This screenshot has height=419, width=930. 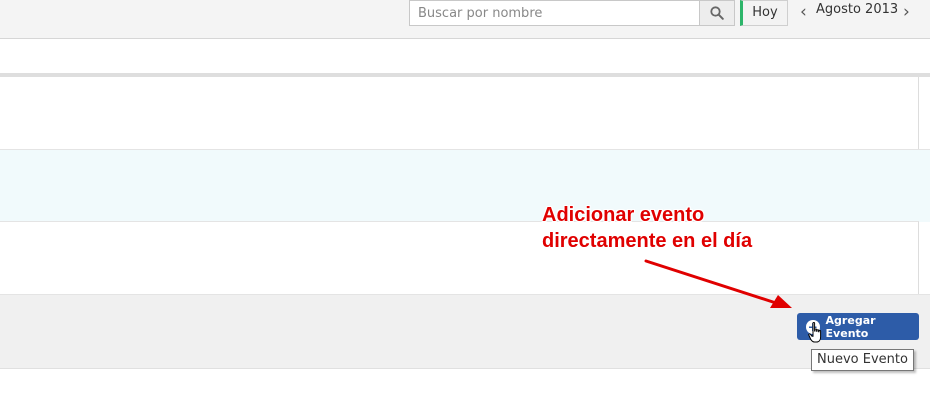 What do you see at coordinates (647, 228) in the screenshot?
I see `annotation-text: Adicionar evento directamente en el día` at bounding box center [647, 228].